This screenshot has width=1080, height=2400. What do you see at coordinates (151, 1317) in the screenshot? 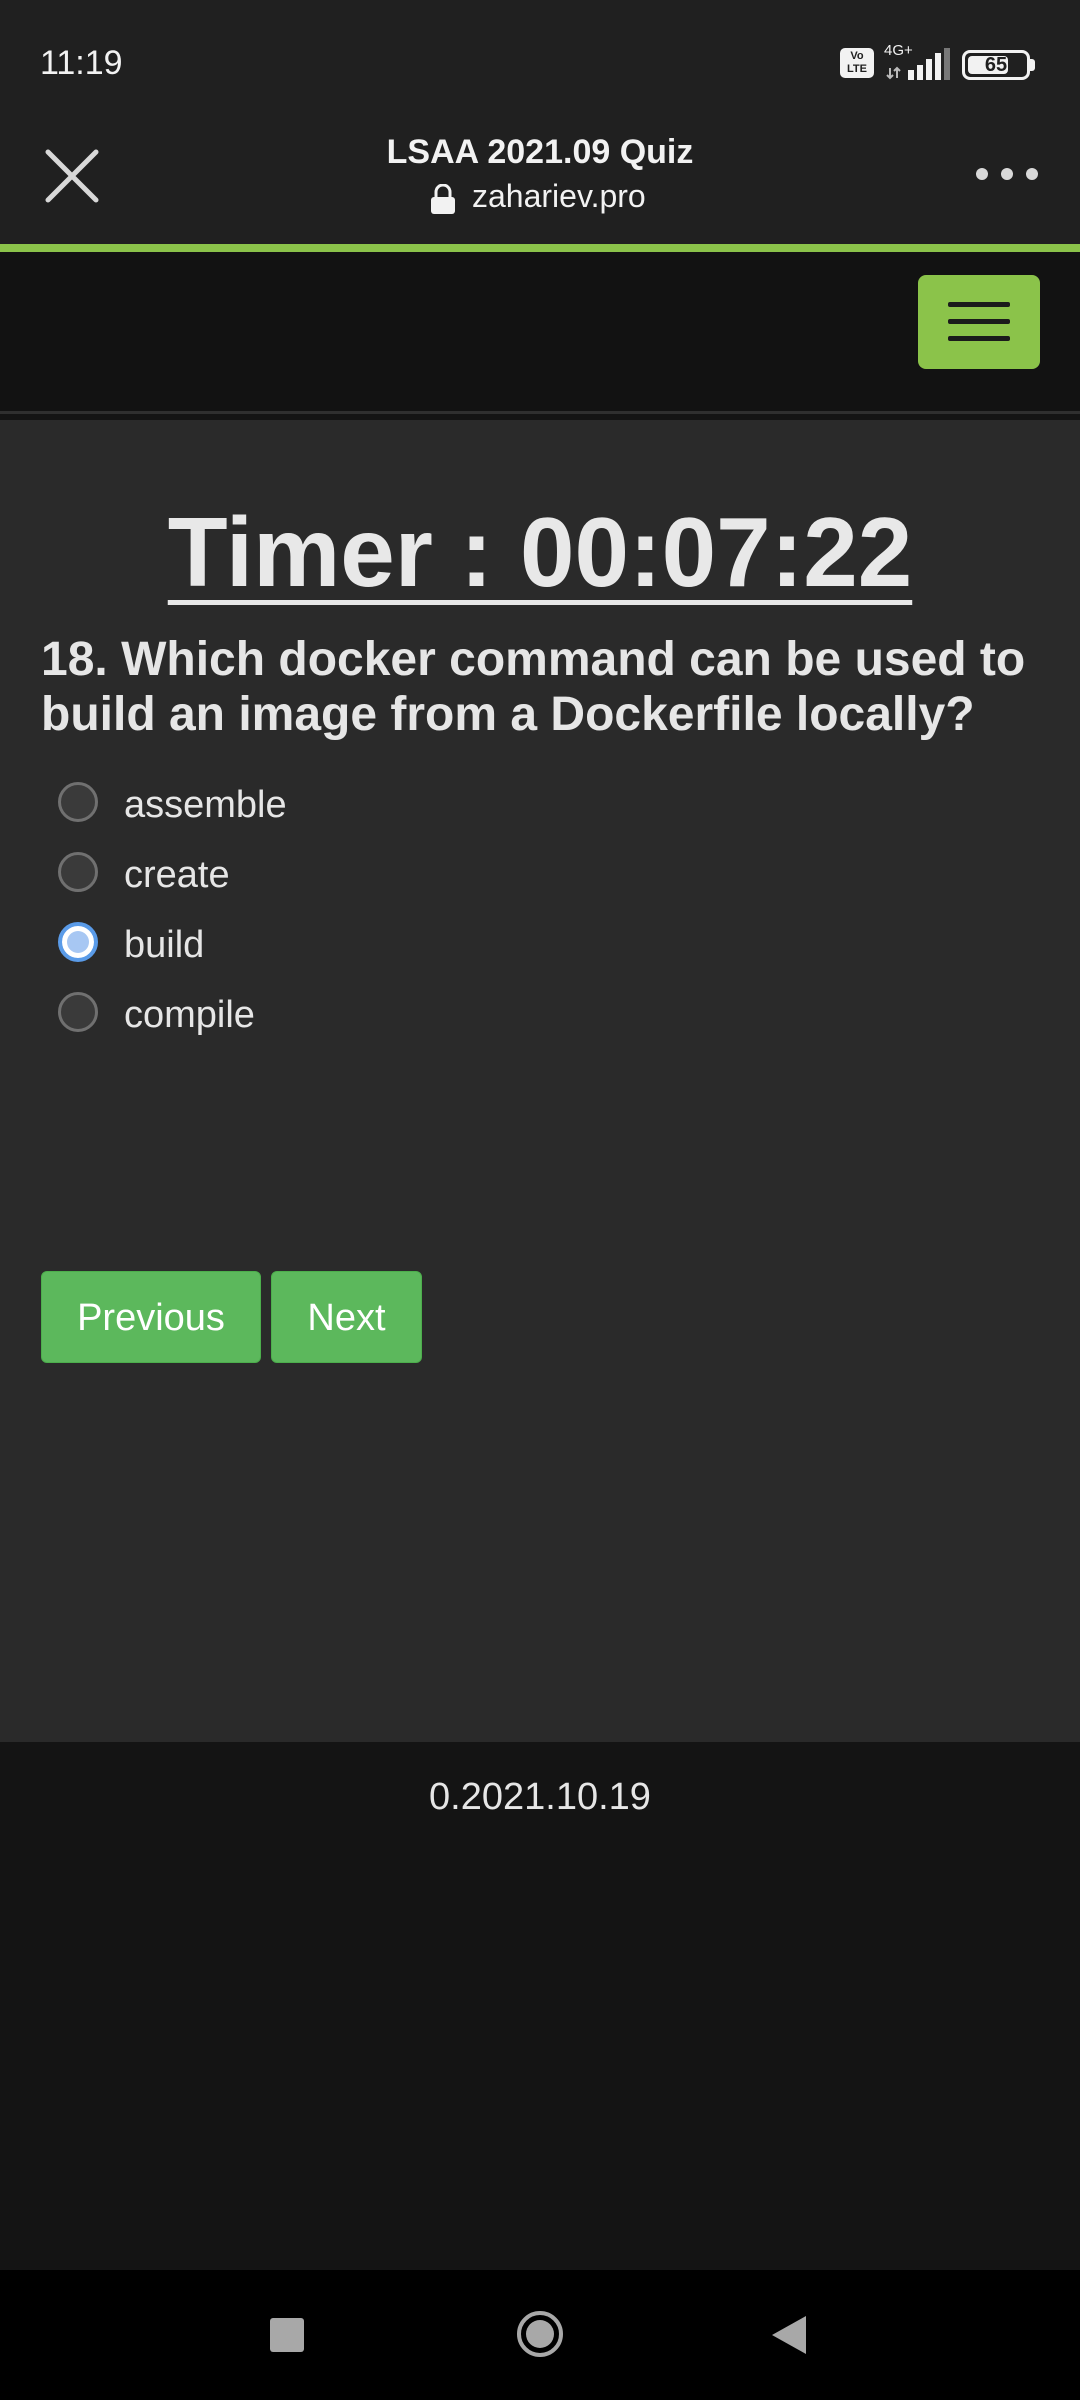
I see `previous-button: Previous` at bounding box center [151, 1317].